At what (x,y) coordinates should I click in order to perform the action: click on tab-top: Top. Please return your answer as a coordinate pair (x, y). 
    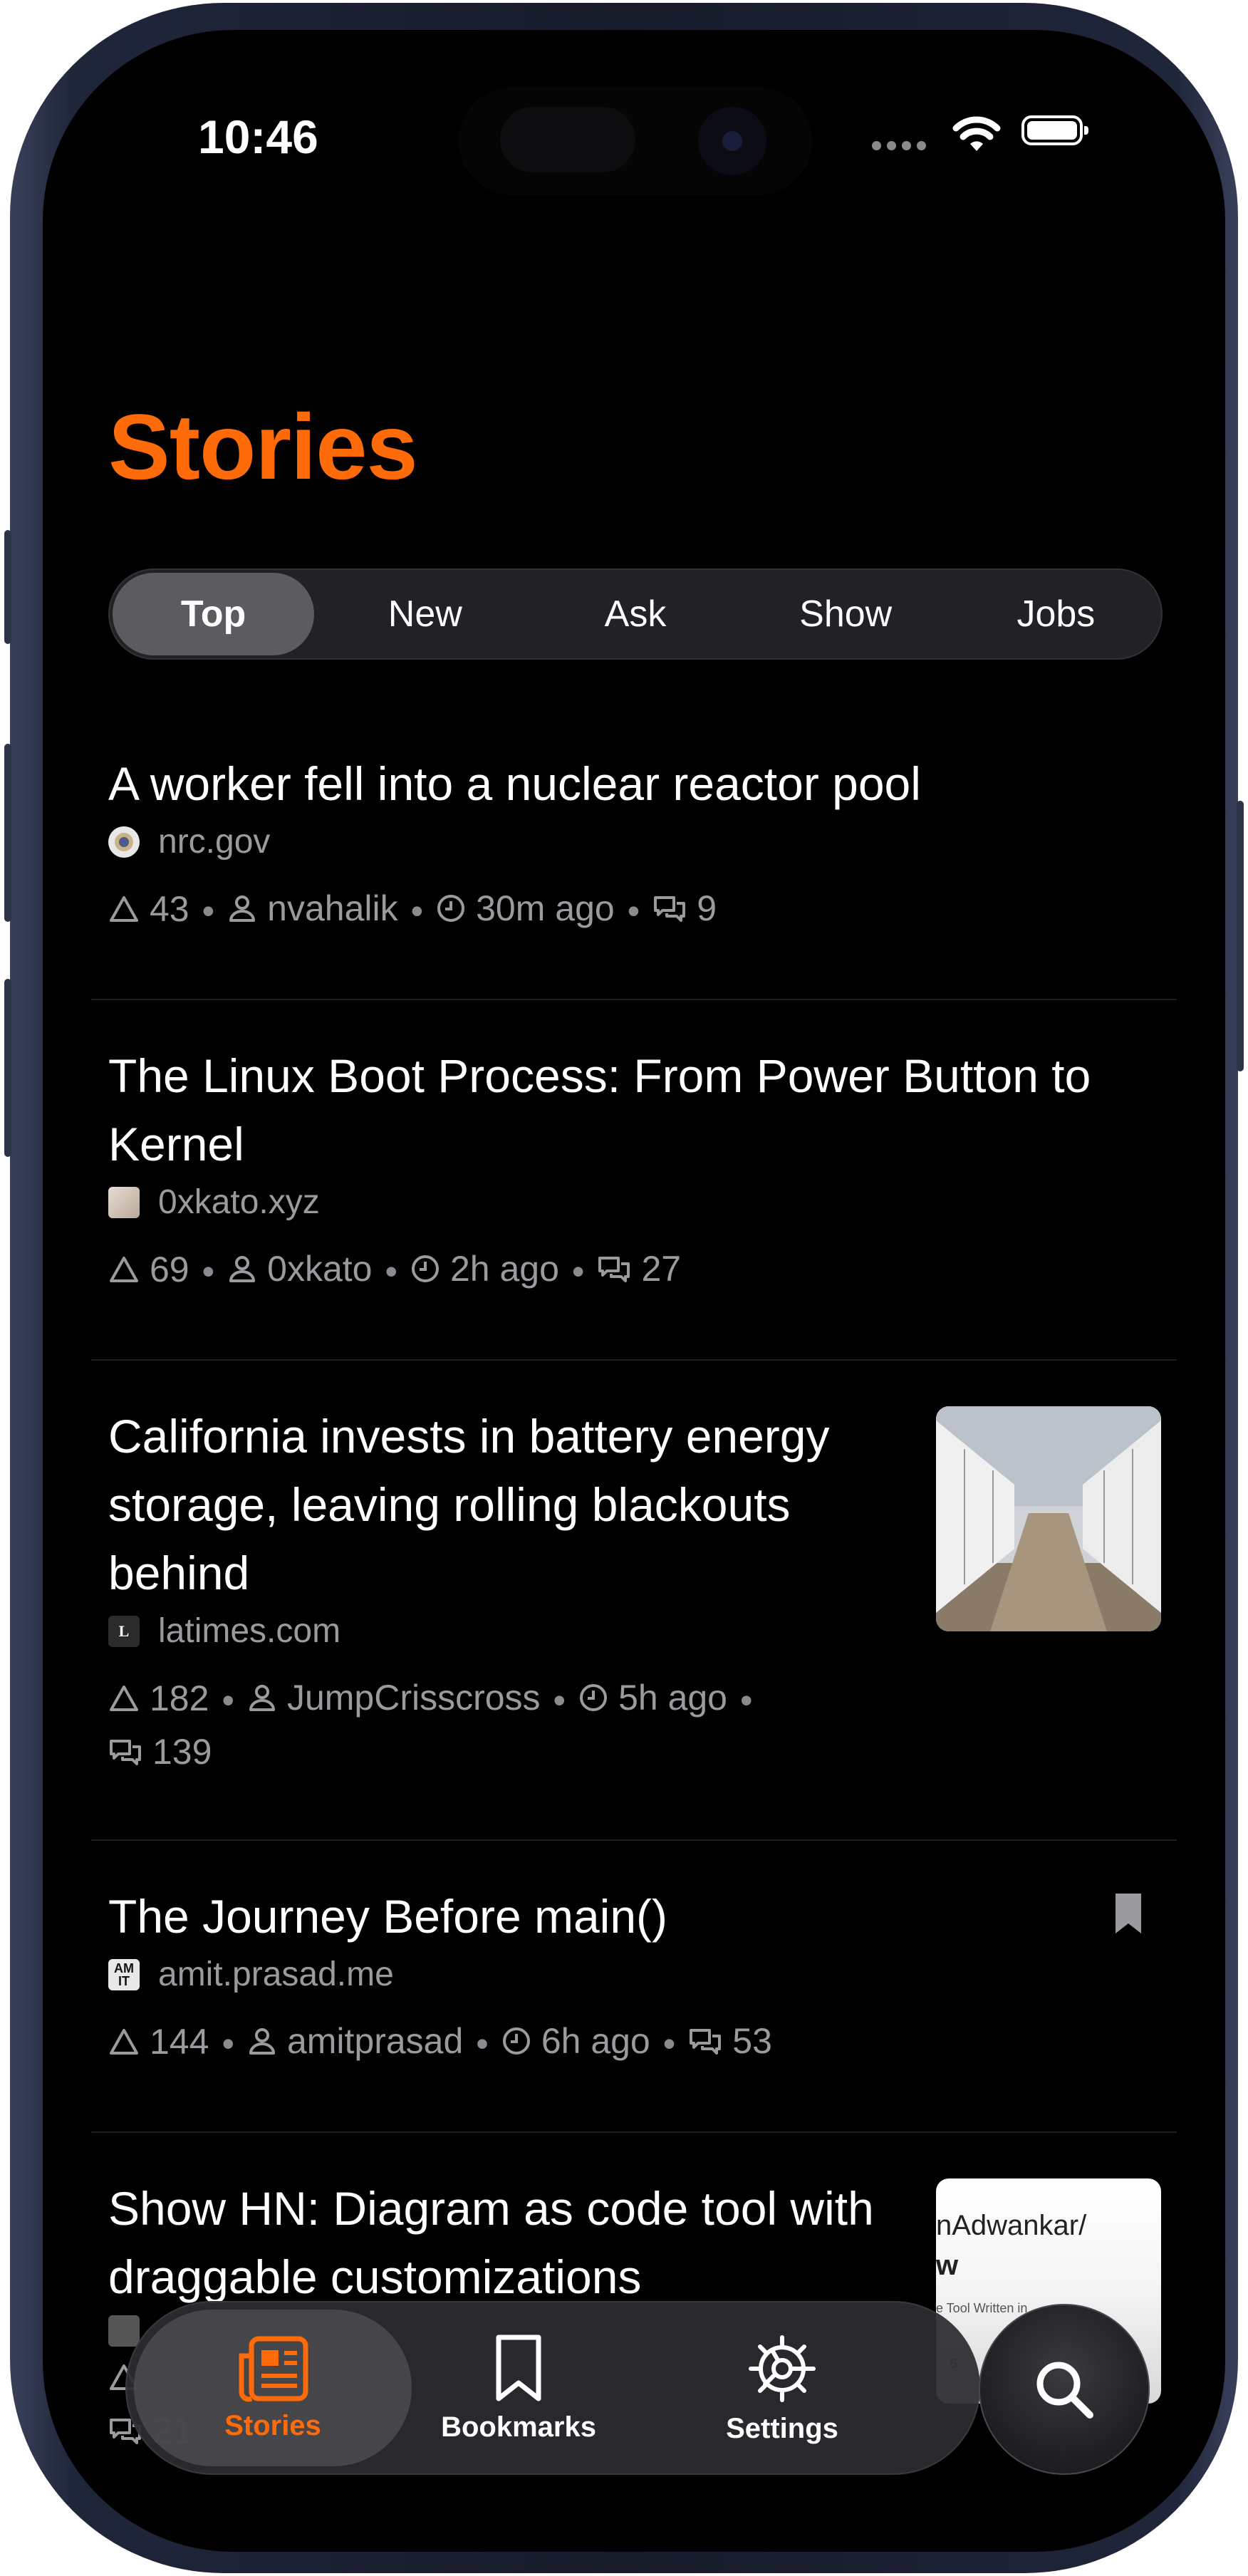
    Looking at the image, I should click on (214, 614).